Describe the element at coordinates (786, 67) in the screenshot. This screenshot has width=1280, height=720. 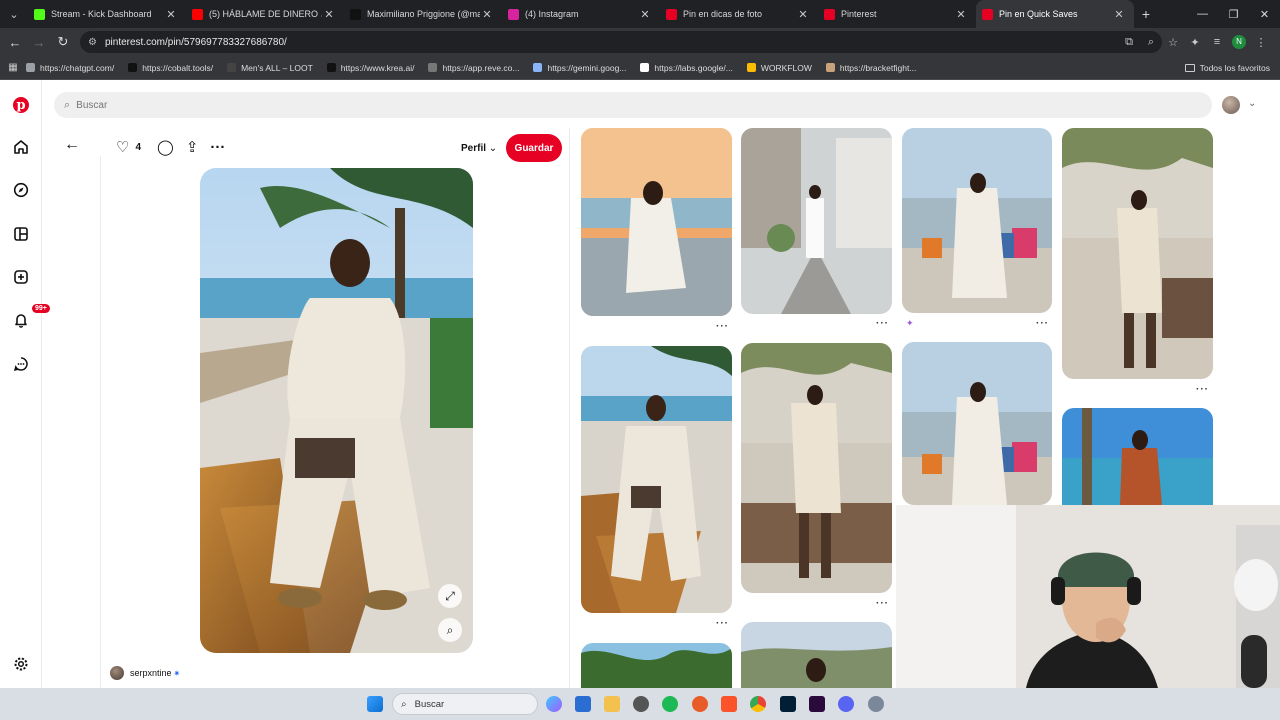
I see `bookmark-label: WORKFLOW` at that location.